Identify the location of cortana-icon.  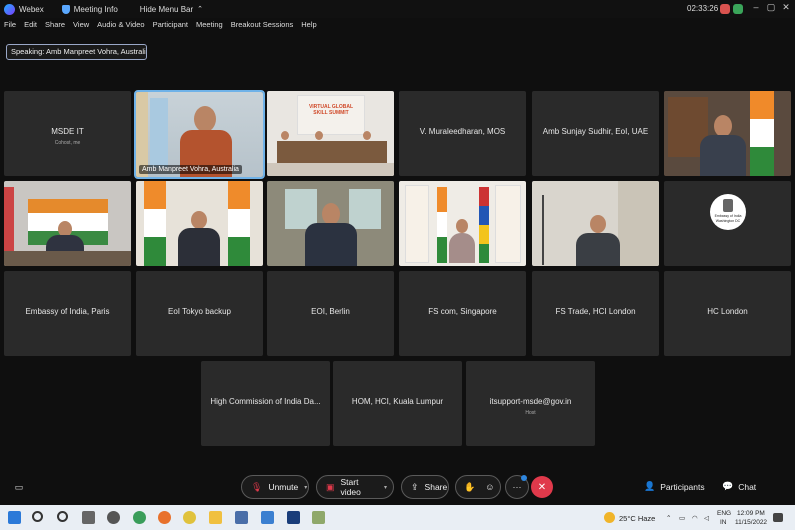
(62, 516).